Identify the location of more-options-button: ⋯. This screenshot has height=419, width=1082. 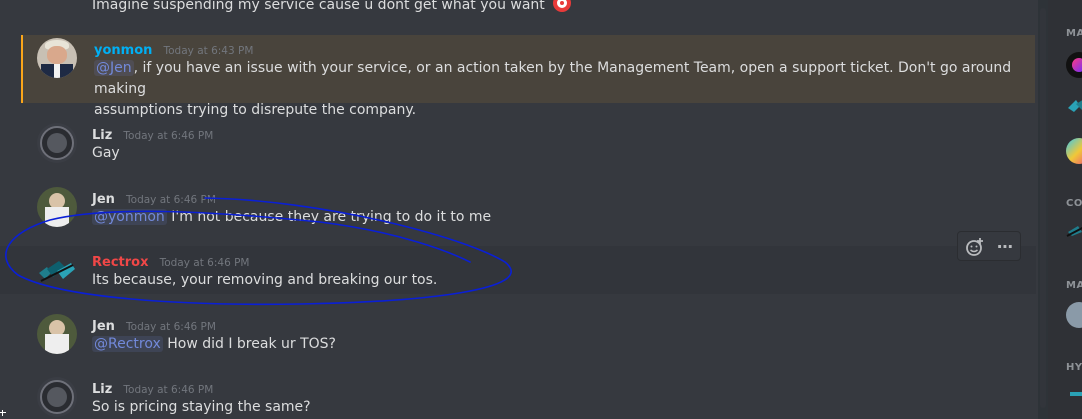
(1005, 247).